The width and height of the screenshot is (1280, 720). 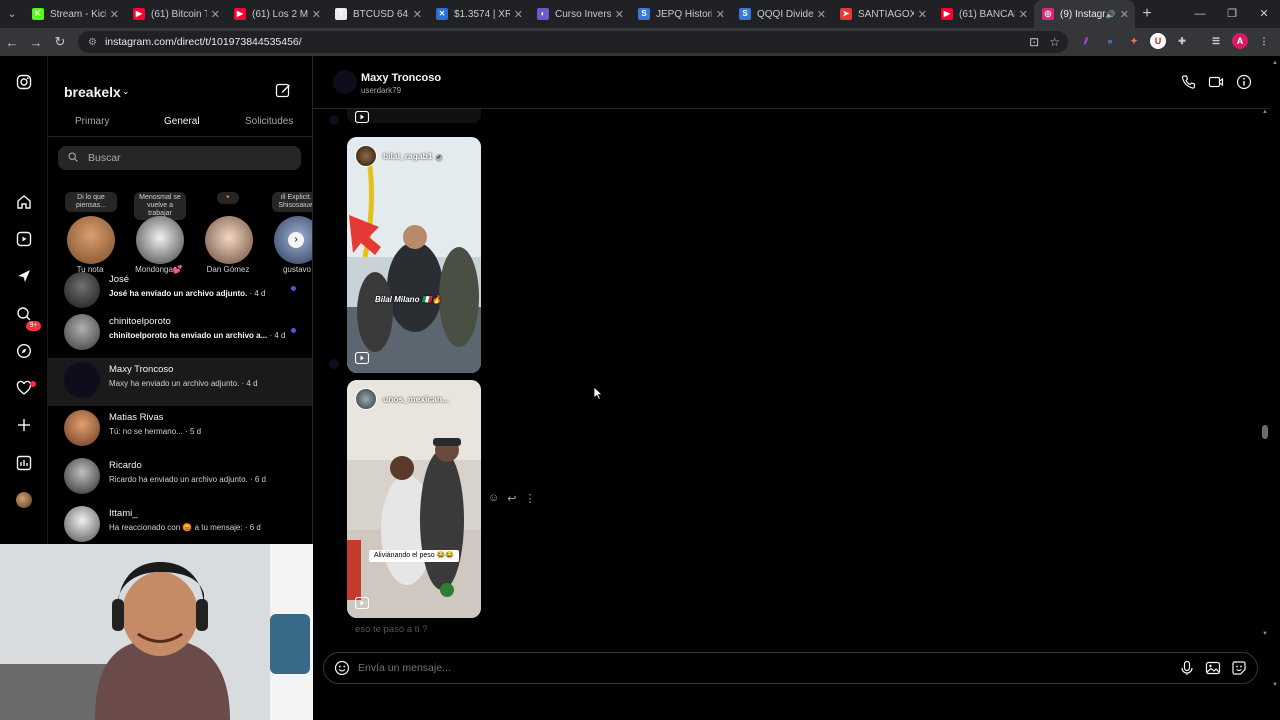 I want to click on video-call-icon, so click(x=1216, y=82).